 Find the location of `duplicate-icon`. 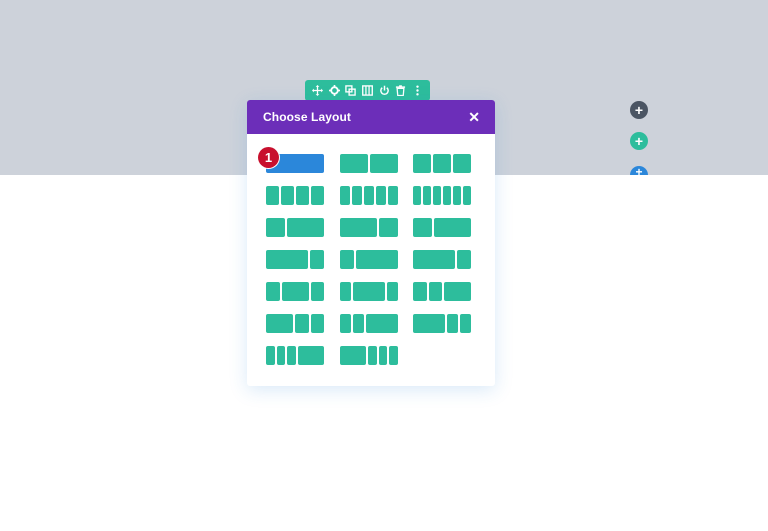

duplicate-icon is located at coordinates (351, 91).